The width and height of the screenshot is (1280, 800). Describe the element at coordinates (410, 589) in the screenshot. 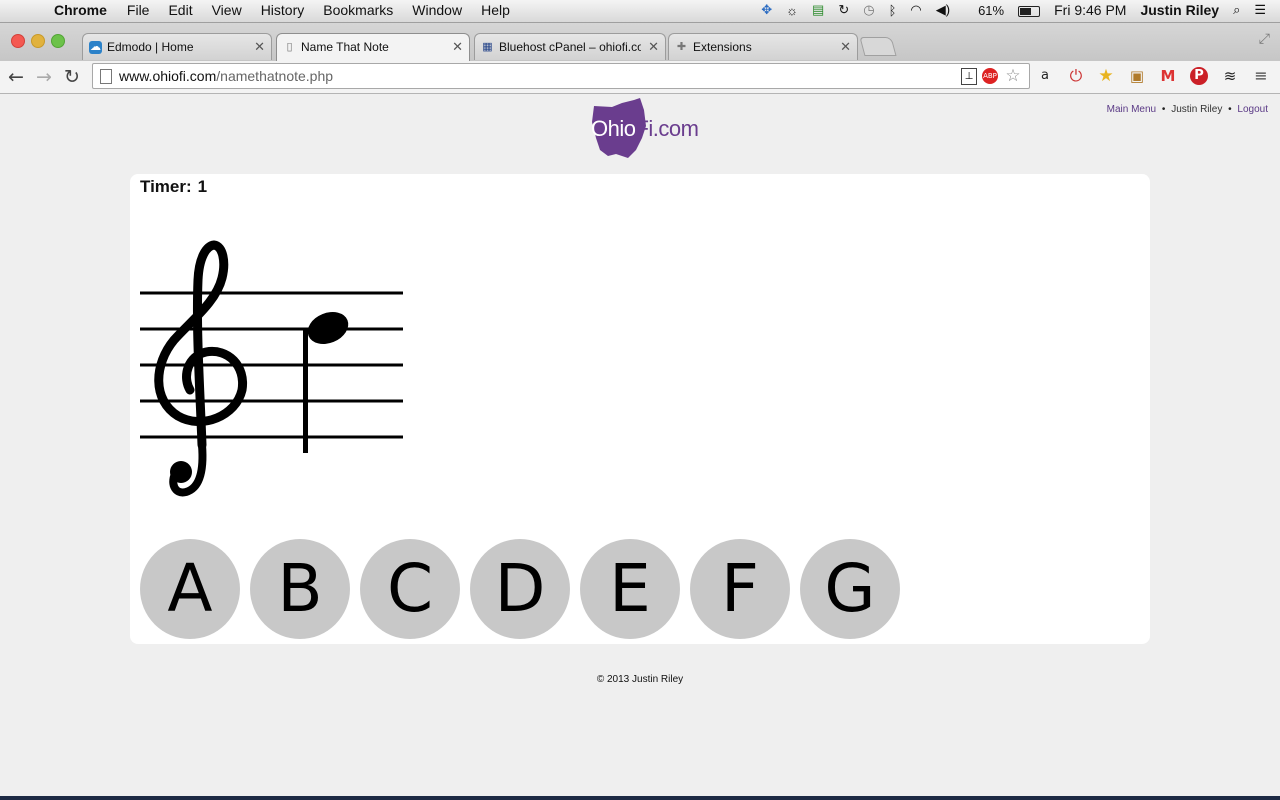

I see `answer-button-c: C` at that location.